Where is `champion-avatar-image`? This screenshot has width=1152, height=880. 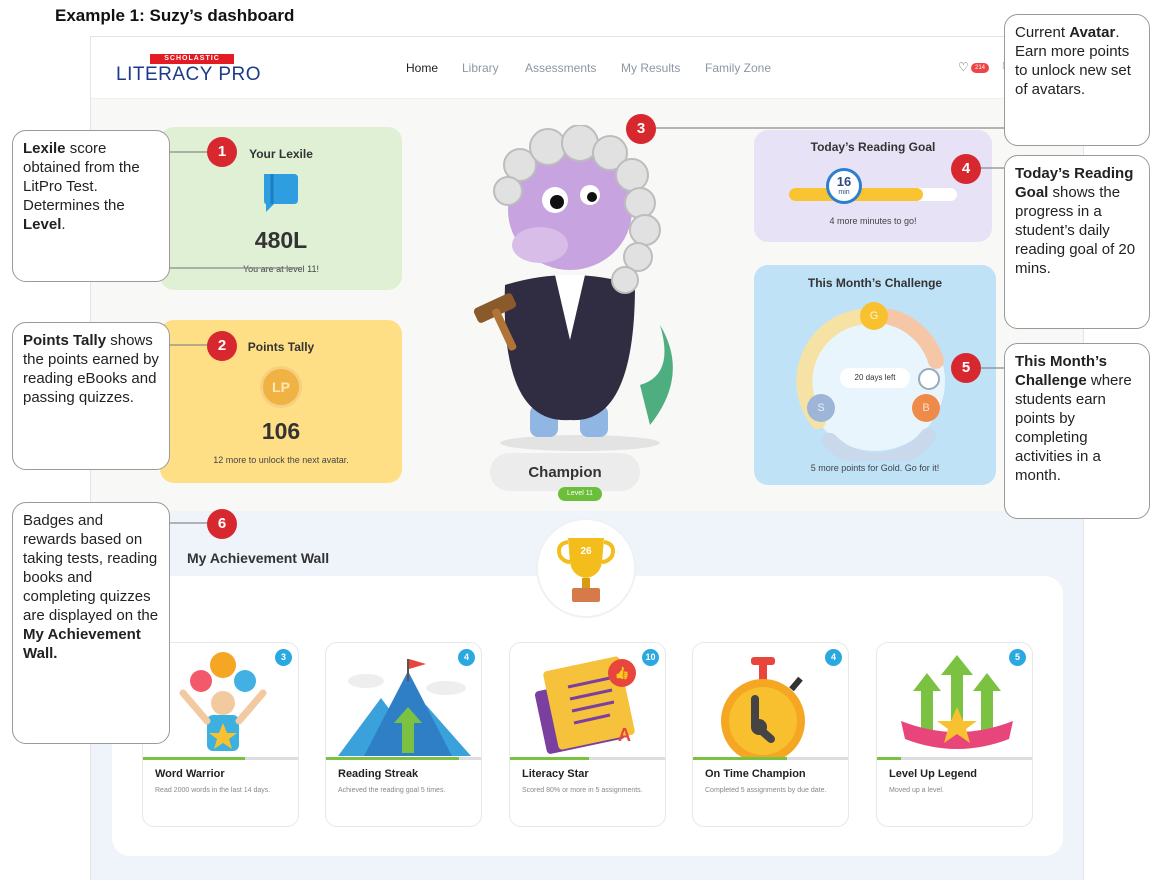 champion-avatar-image is located at coordinates (577, 290).